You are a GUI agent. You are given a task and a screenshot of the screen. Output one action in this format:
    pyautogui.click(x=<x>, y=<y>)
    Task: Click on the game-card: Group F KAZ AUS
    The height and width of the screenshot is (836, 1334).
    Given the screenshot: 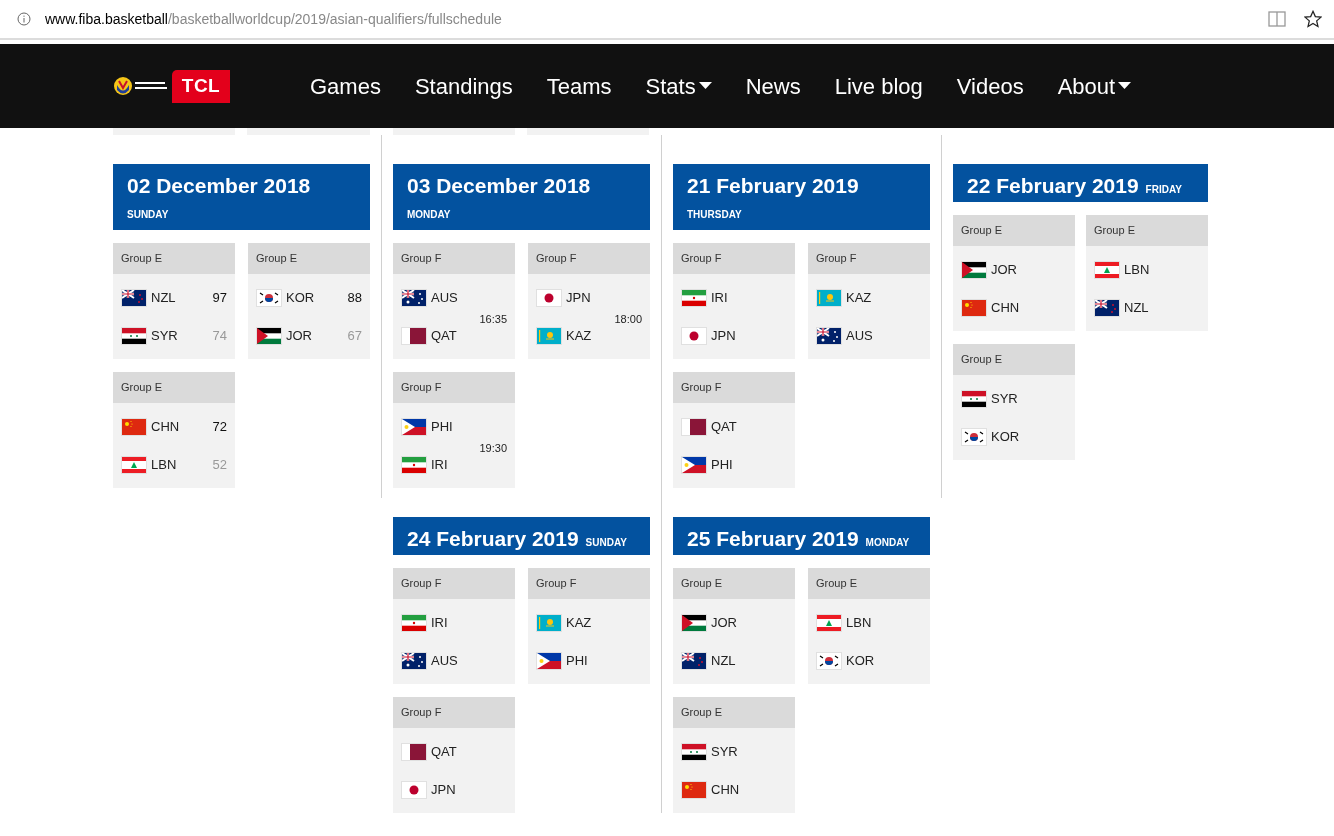 What is the action you would take?
    pyautogui.click(x=869, y=301)
    